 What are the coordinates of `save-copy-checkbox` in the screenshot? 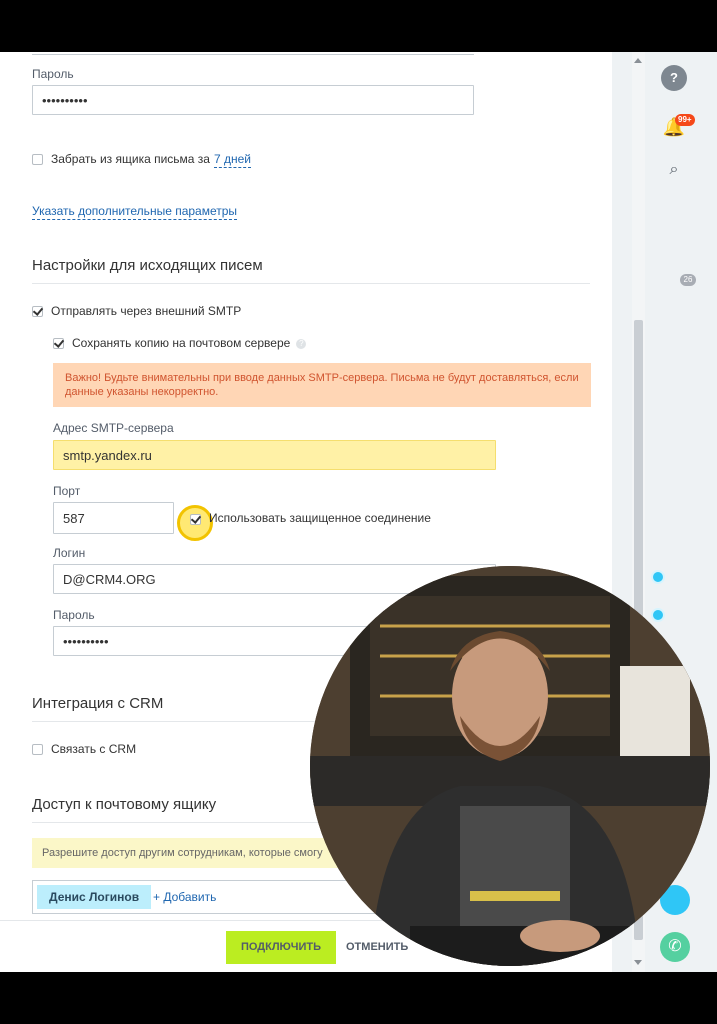 It's located at (58, 343).